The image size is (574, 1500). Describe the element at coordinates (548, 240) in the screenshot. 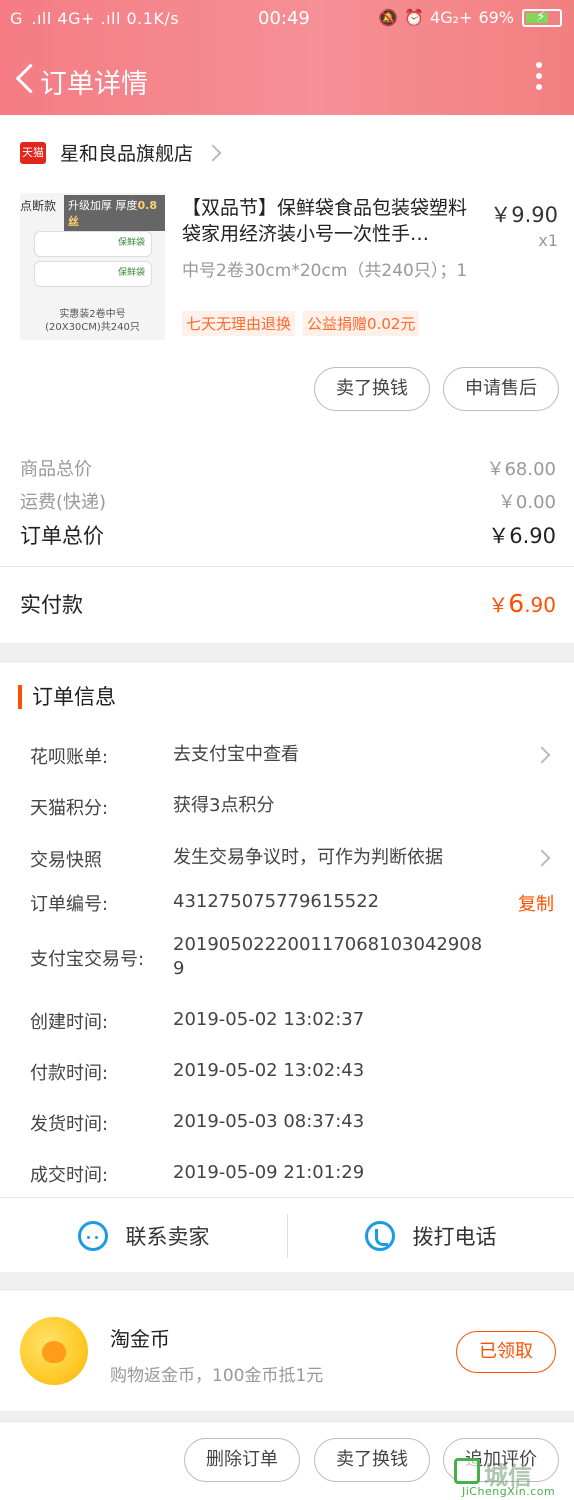

I see `product-qty: x1` at that location.